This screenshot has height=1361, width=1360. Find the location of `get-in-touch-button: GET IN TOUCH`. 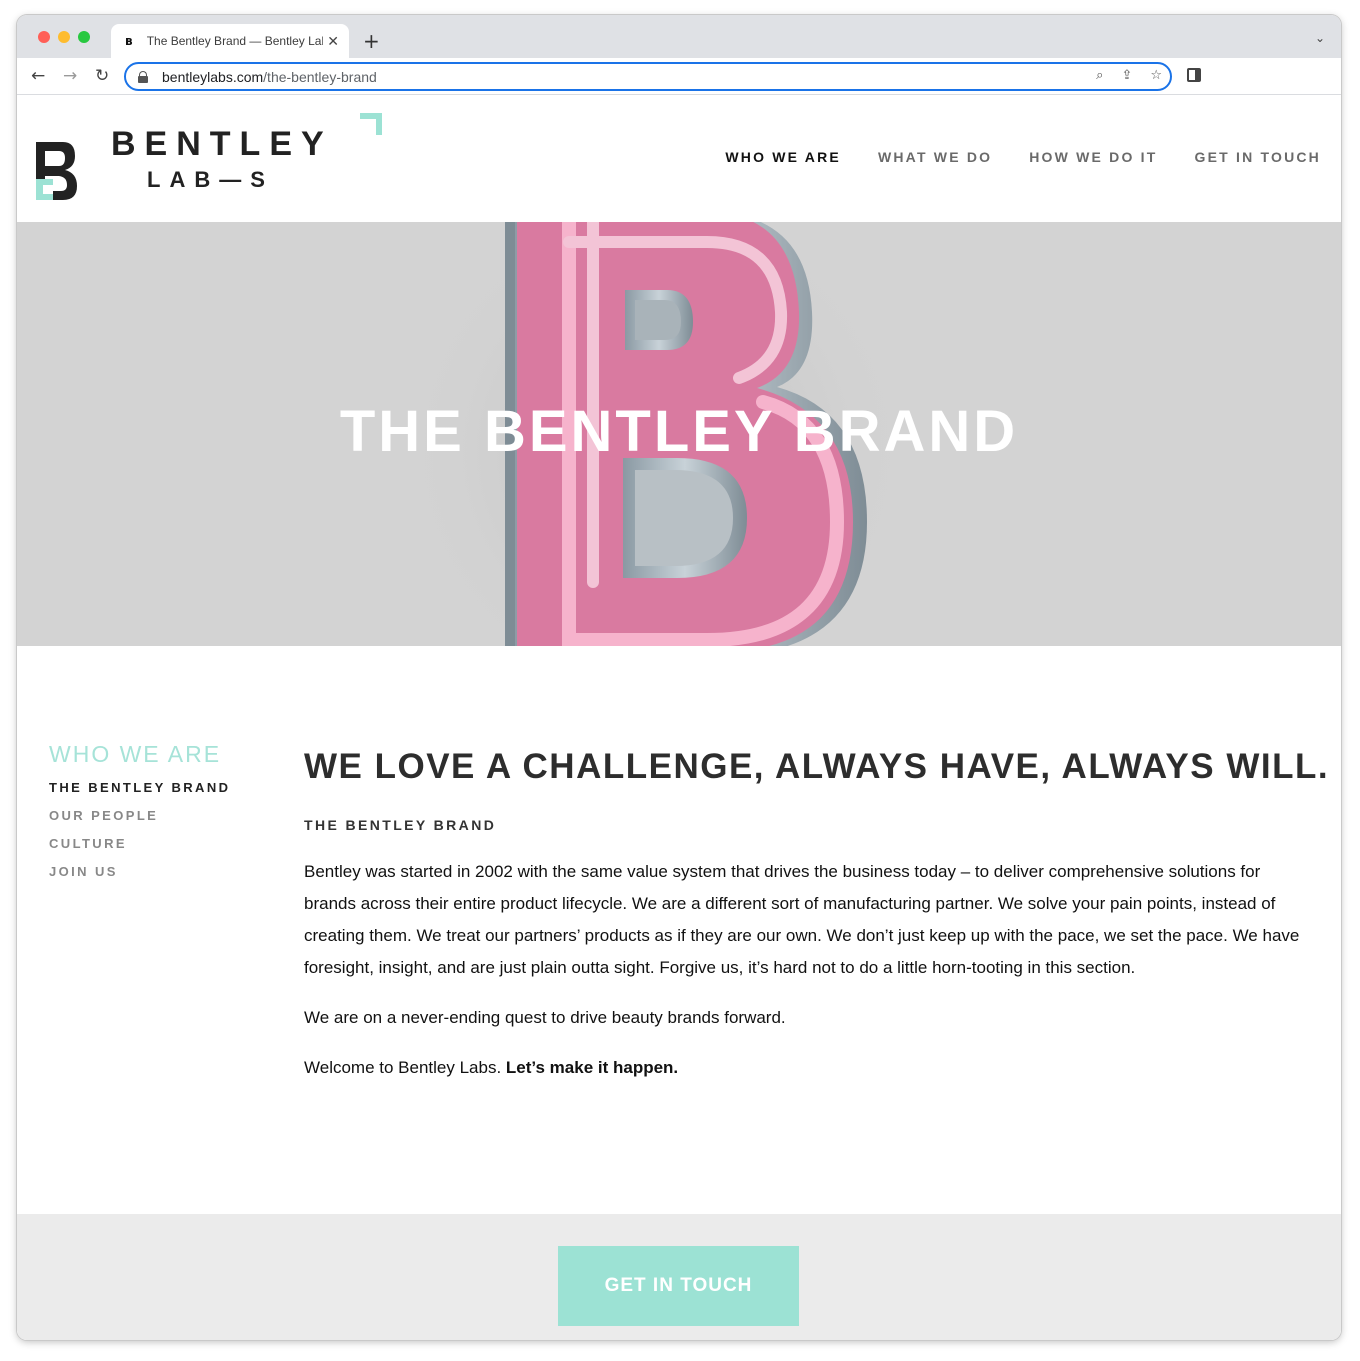

get-in-touch-button: GET IN TOUCH is located at coordinates (678, 1286).